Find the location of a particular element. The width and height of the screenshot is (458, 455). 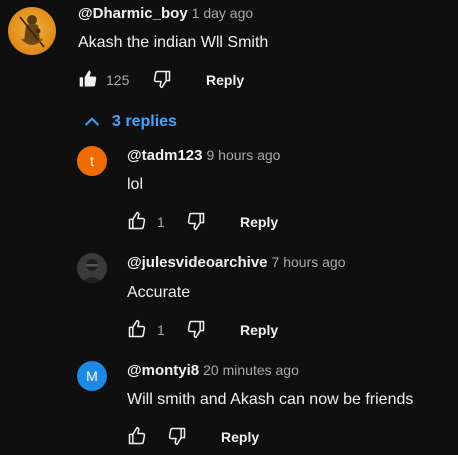

like-button is located at coordinates (88, 79).